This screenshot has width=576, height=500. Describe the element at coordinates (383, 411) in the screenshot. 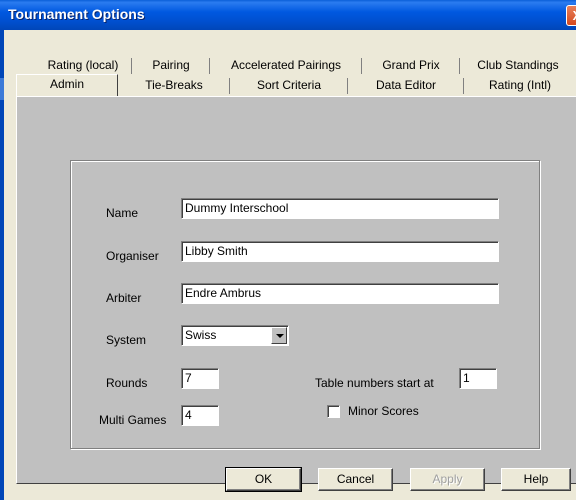

I see `minor-scores-label: Minor Scores` at that location.